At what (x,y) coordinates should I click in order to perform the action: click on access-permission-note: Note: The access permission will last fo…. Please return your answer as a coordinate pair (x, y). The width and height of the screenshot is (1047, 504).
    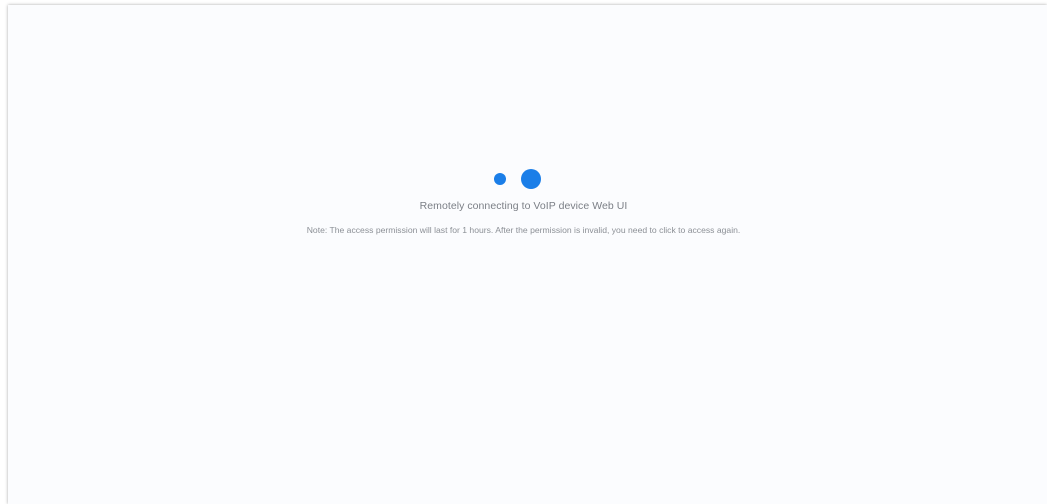
    Looking at the image, I should click on (523, 230).